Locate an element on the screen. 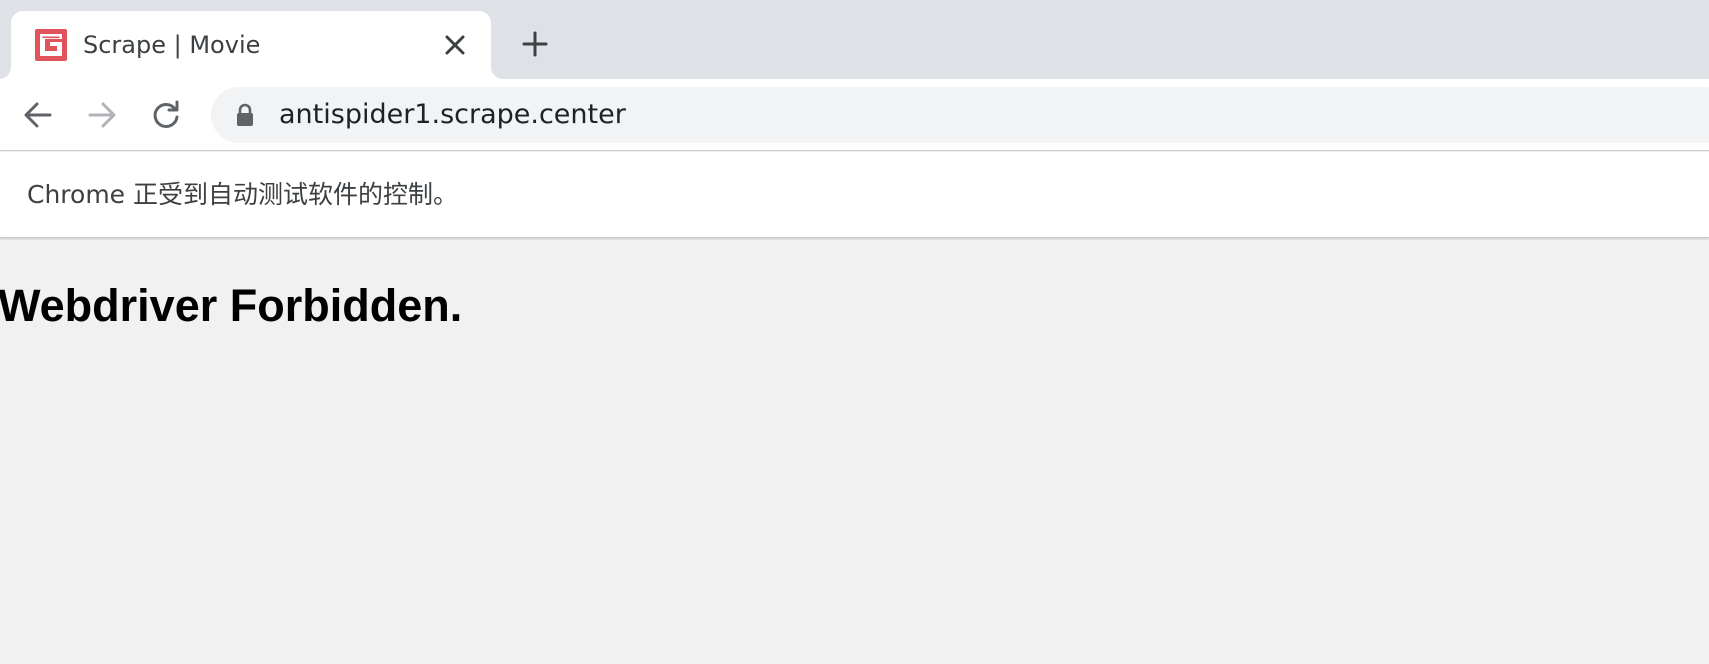  arrow-left-icon is located at coordinates (38, 115).